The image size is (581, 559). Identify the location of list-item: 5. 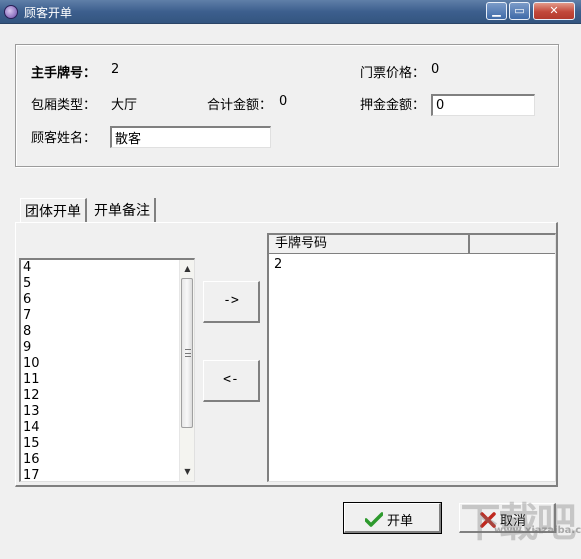
(107, 284).